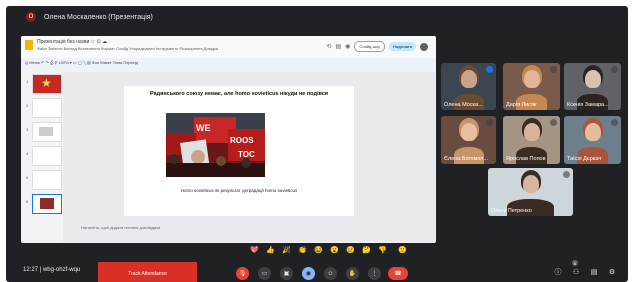  What do you see at coordinates (44, 108) in the screenshot?
I see `thumbnail-2: 2` at bounding box center [44, 108].